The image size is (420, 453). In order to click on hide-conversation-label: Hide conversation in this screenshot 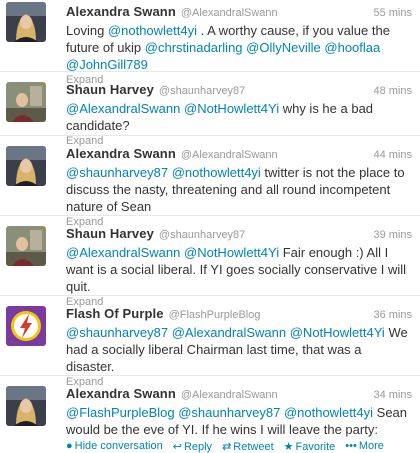, I will do `click(118, 446)`.